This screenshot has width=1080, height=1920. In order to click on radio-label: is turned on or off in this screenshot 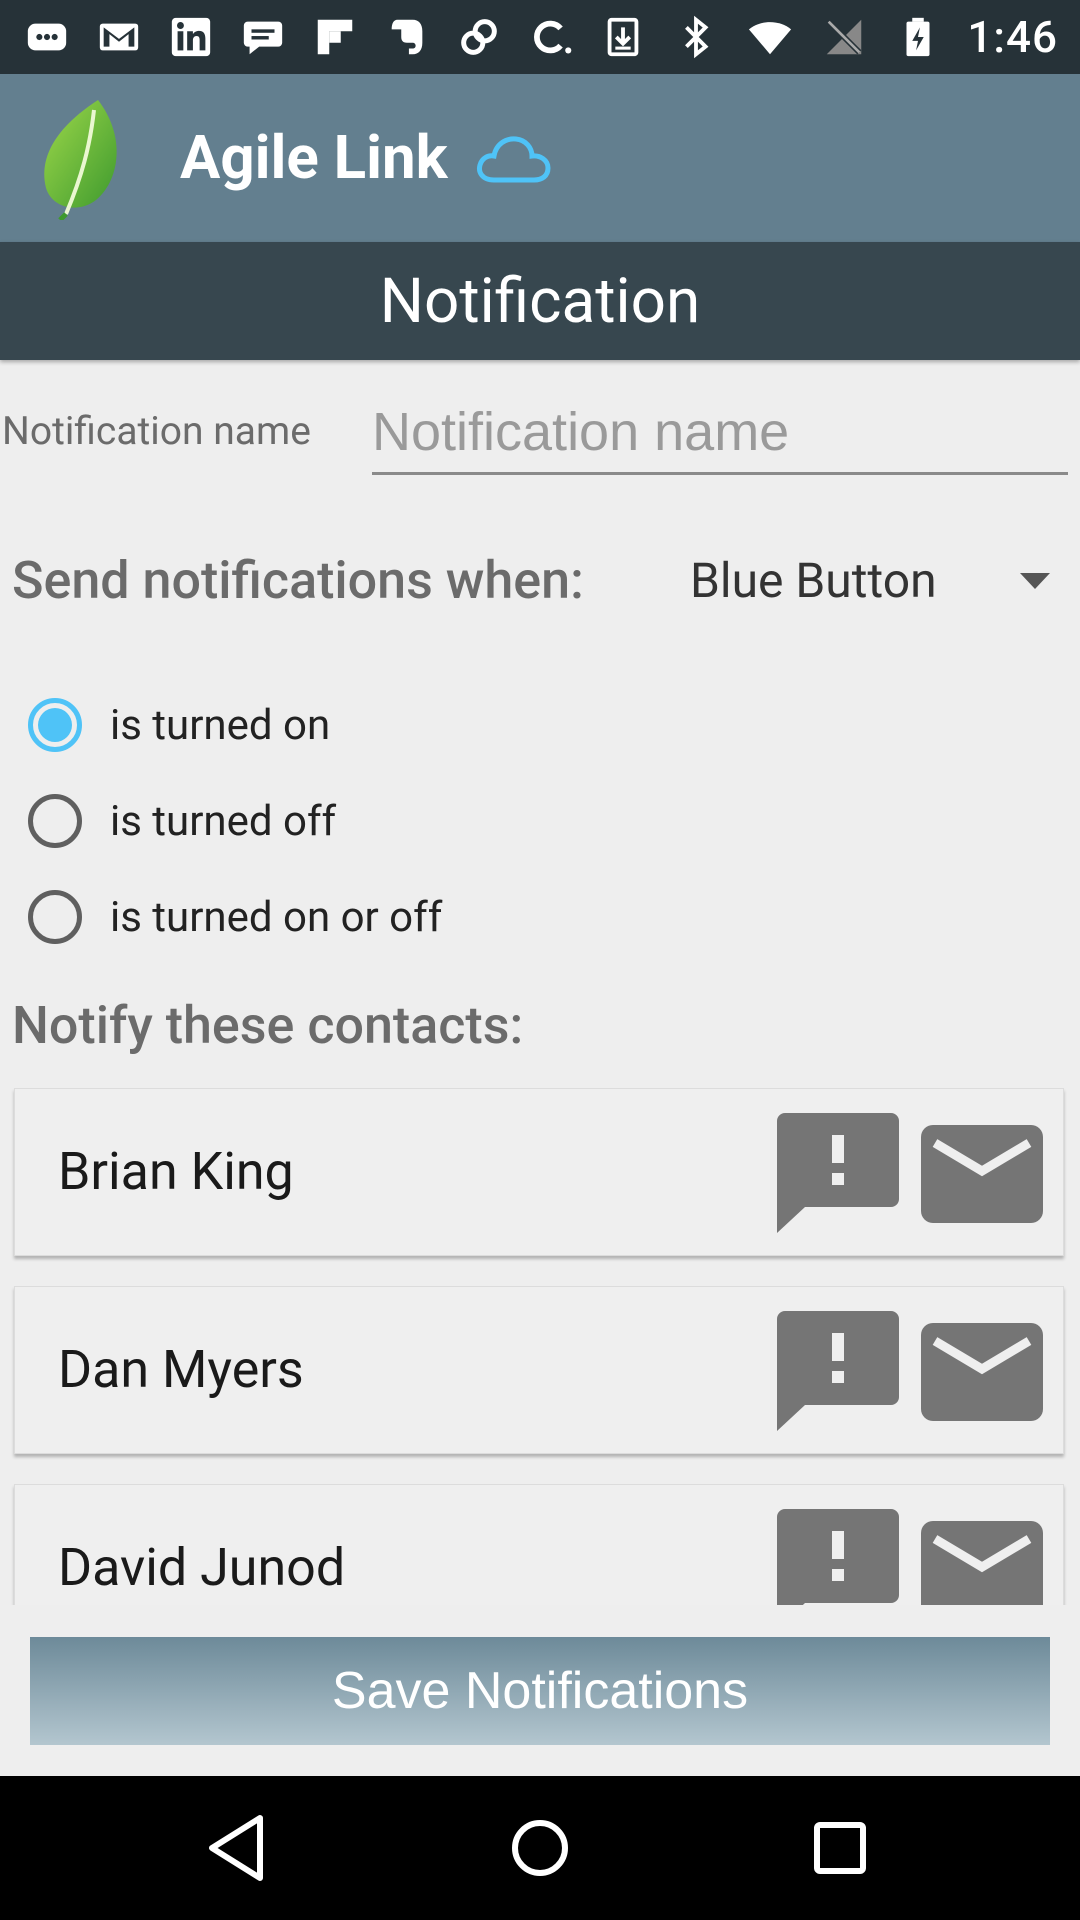, I will do `click(276, 917)`.